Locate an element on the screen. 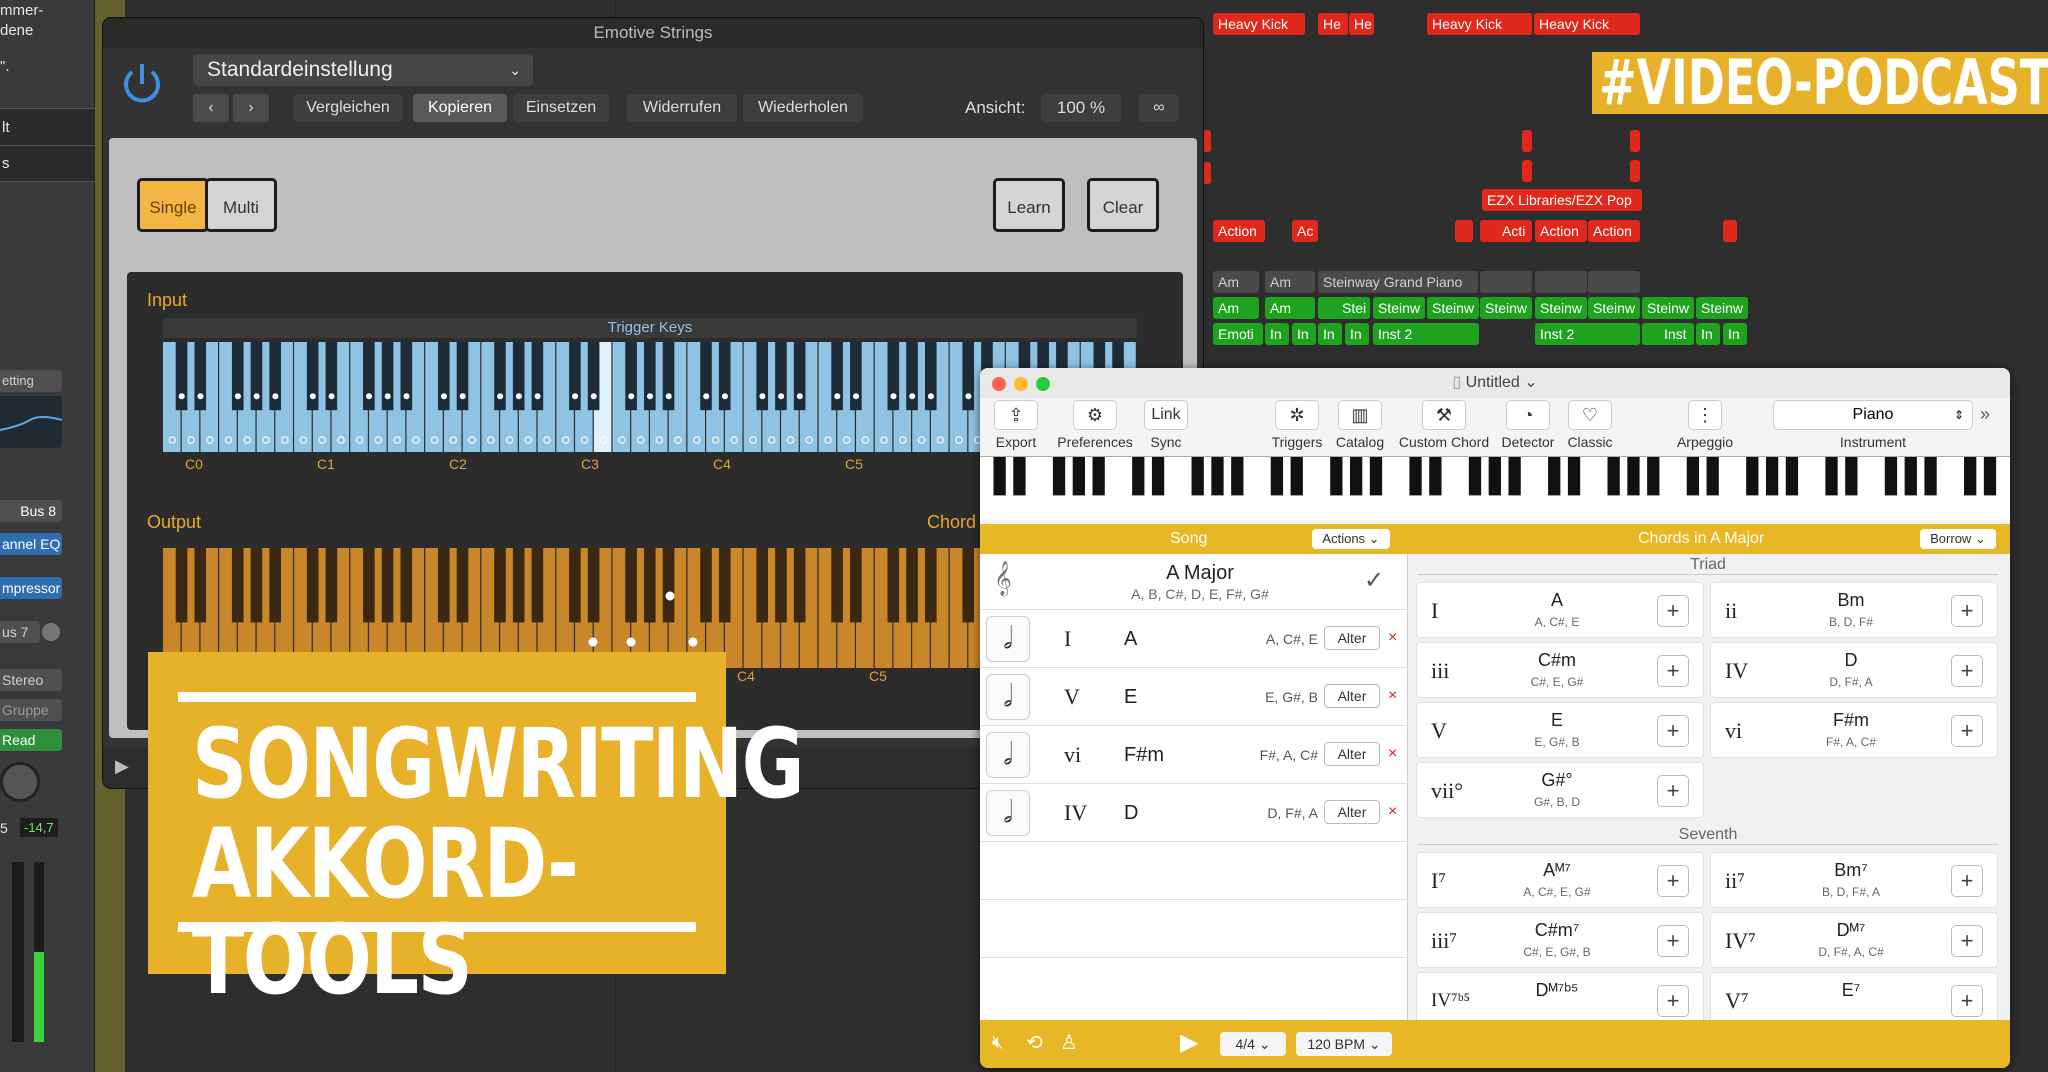 The image size is (2048, 1072). metronome-icon: ♙ is located at coordinates (1069, 1042).